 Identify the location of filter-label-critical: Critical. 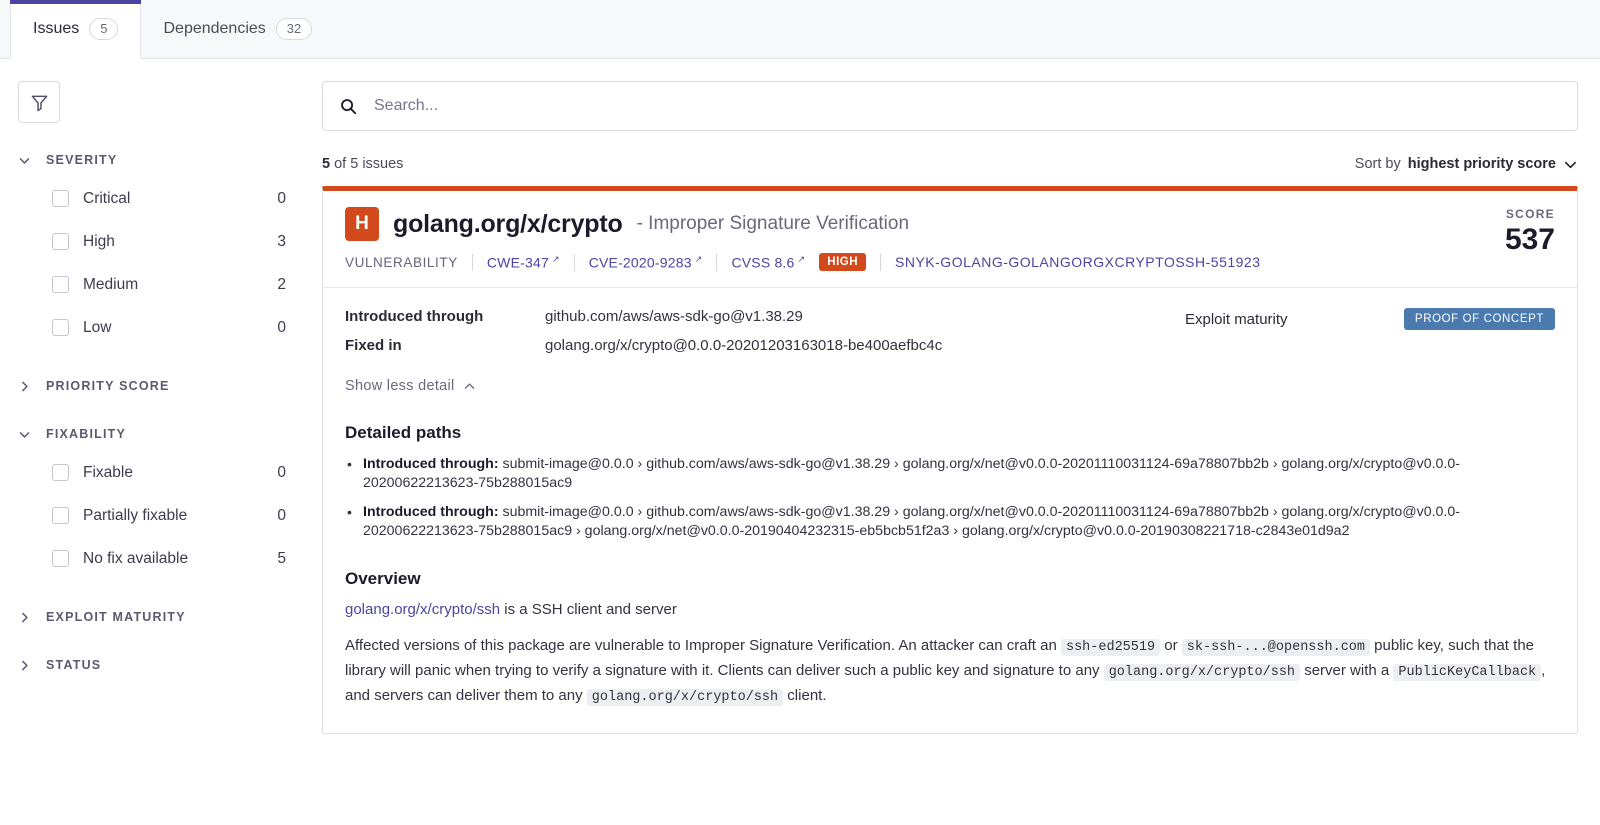
(107, 198).